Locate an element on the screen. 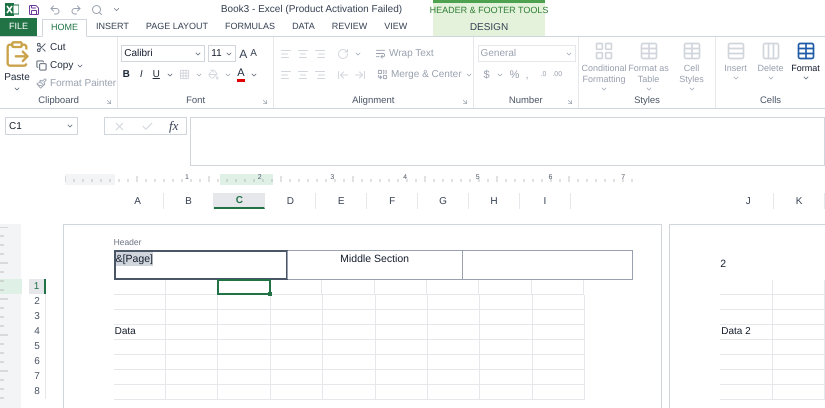  row-header: 8 is located at coordinates (37, 391).